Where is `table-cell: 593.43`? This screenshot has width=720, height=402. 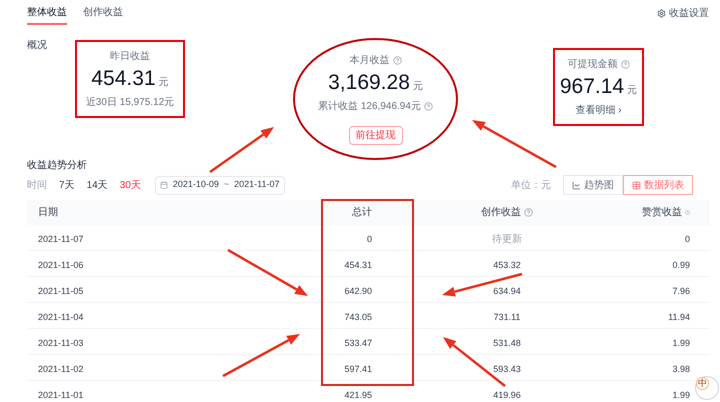 table-cell: 593.43 is located at coordinates (507, 369).